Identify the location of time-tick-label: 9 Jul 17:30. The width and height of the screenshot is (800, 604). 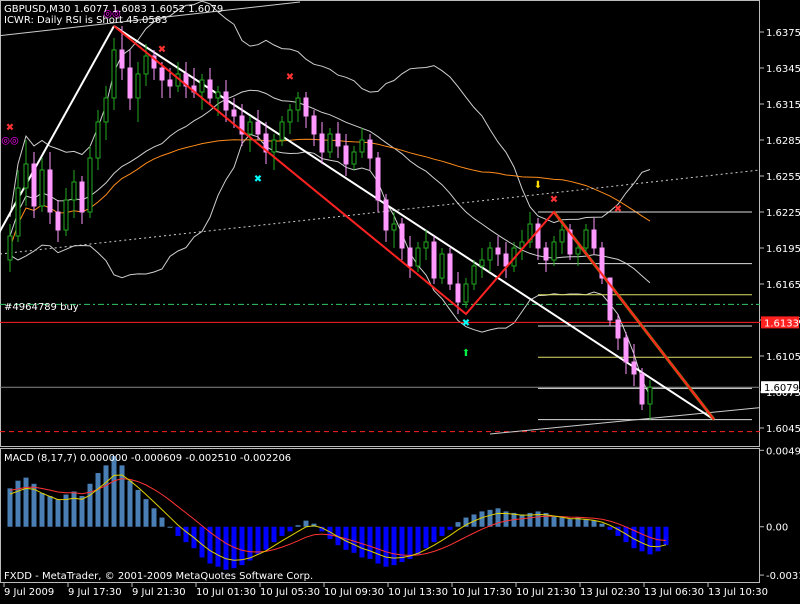
(95, 592).